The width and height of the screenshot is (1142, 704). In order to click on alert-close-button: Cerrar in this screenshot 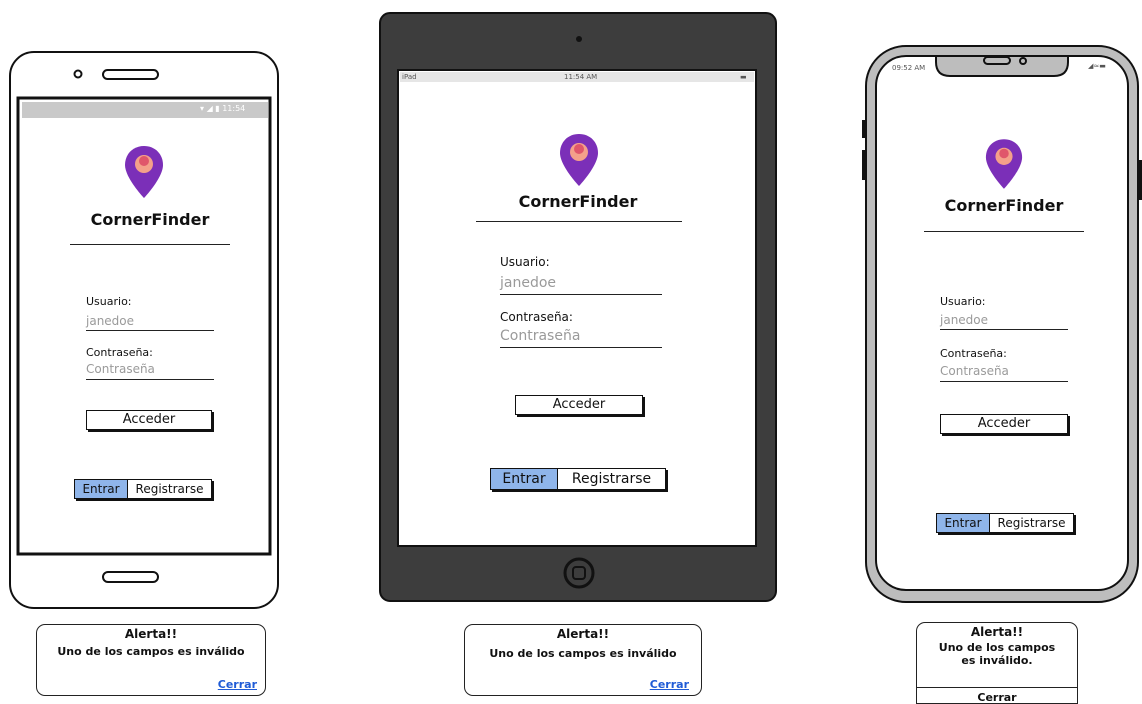, I will do `click(997, 697)`.